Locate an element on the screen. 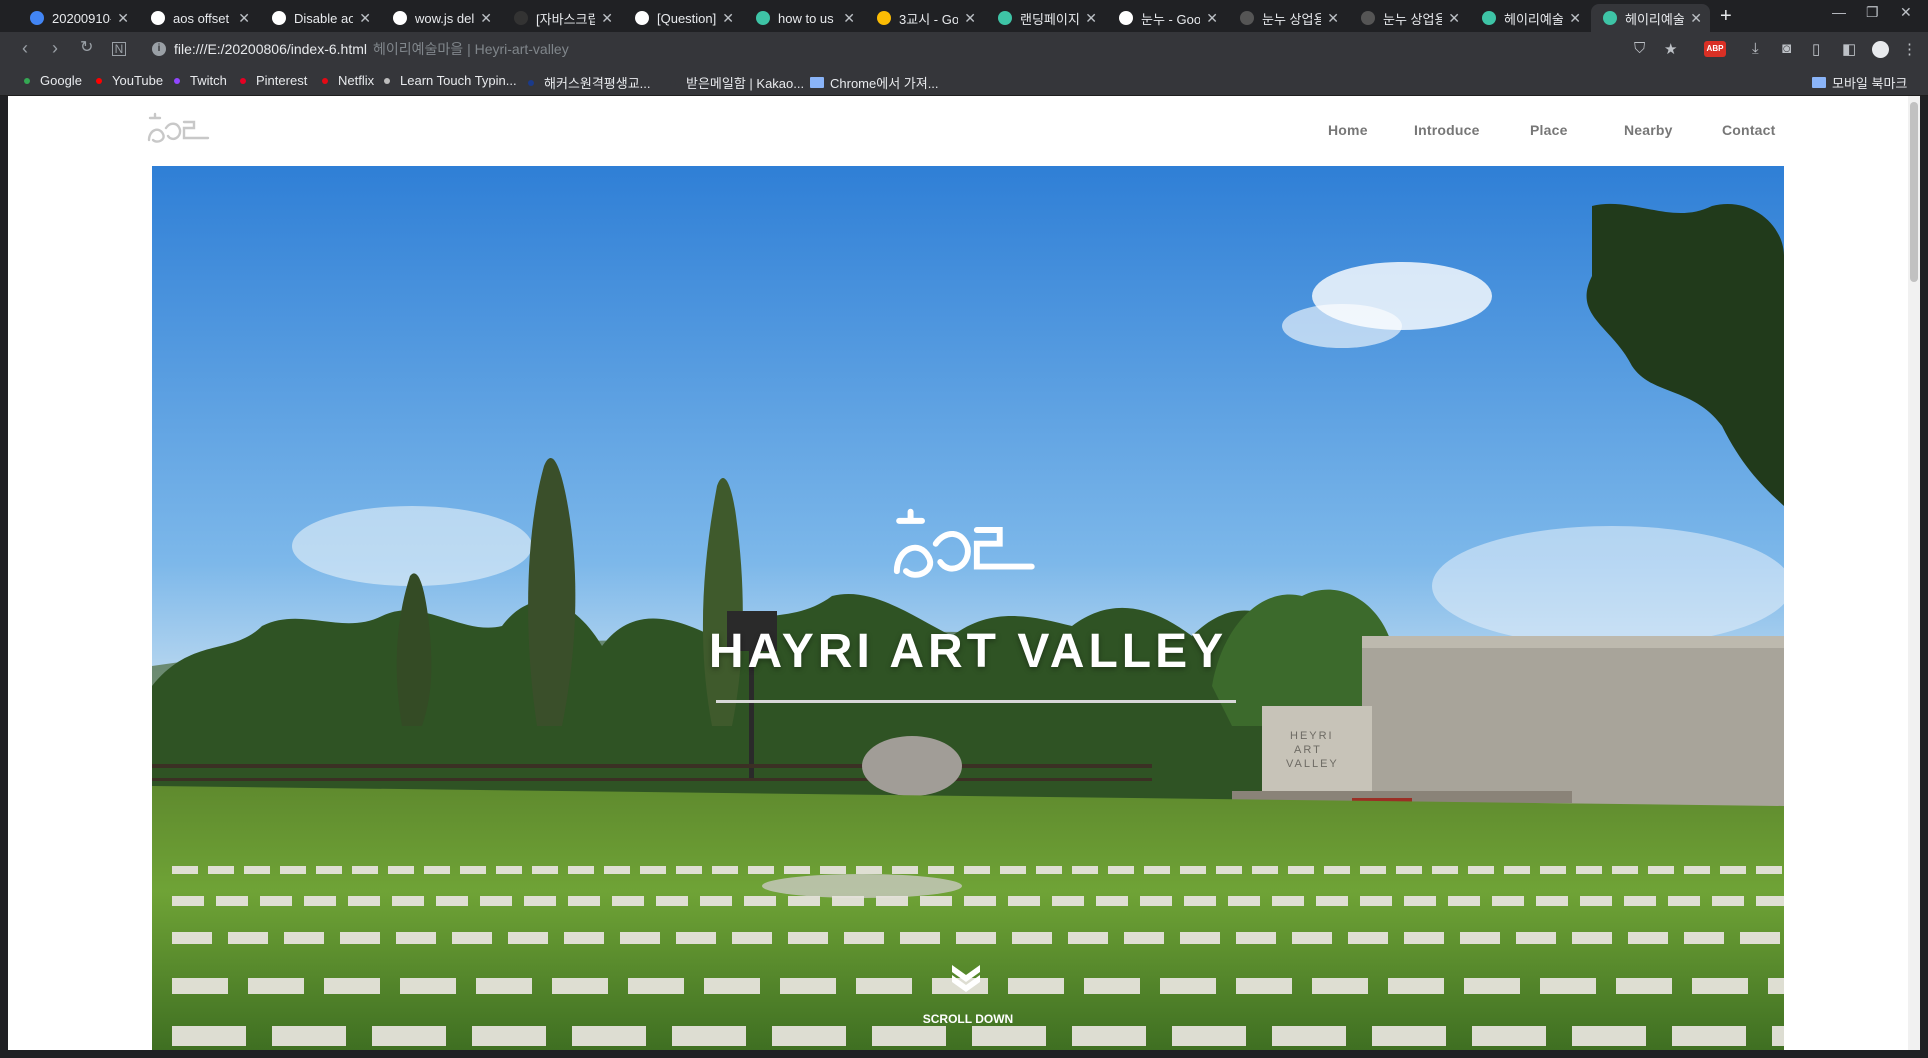 This screenshot has width=1928, height=1058. new-tab-button: + is located at coordinates (1726, 16).